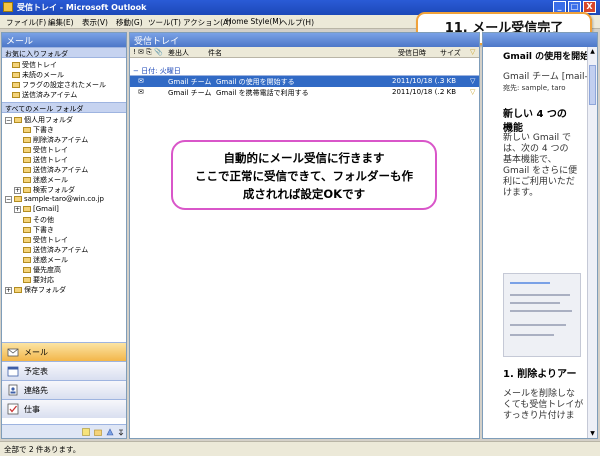  I want to click on message-list-header: 受信トレイ, so click(304, 40).